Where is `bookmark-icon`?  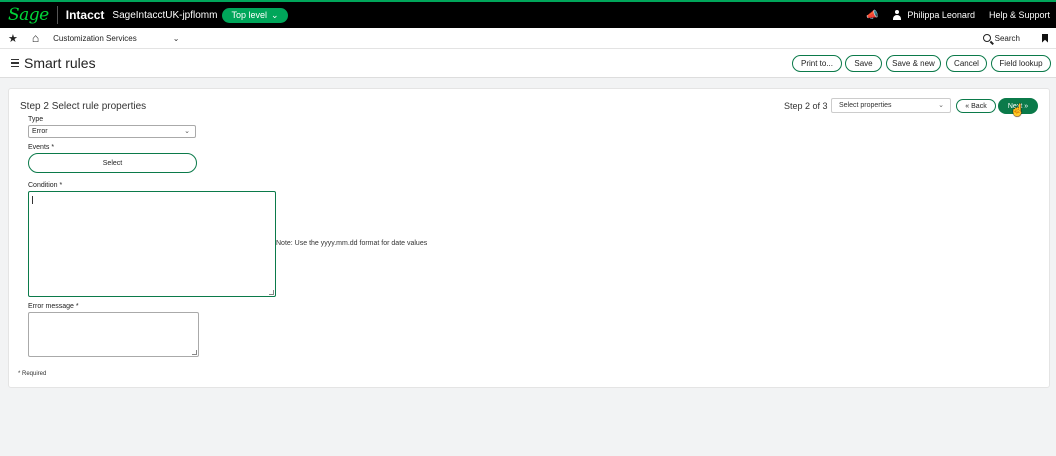
bookmark-icon is located at coordinates (1045, 38).